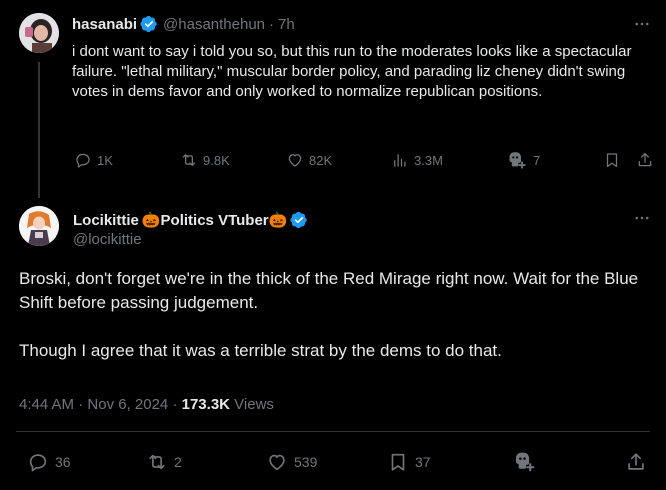 This screenshot has width=666, height=490. I want to click on reply-avatar, so click(39, 226).